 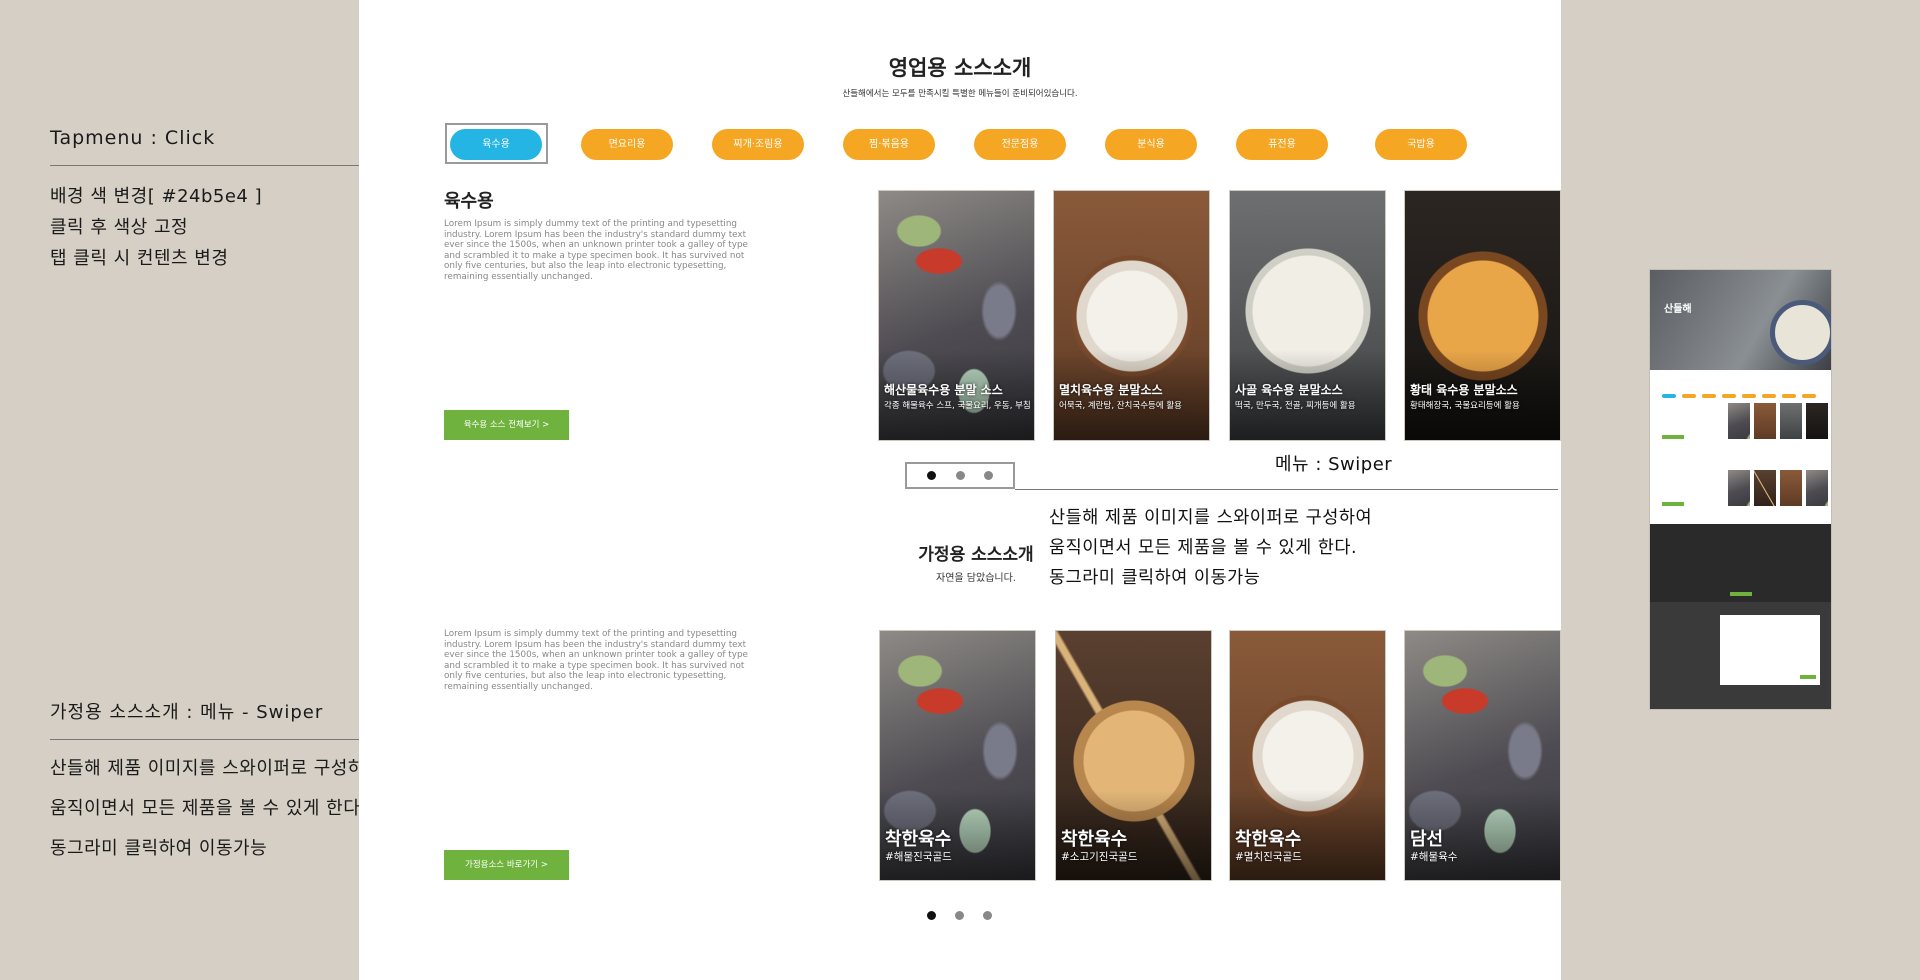 I want to click on product-card-tag: #소고기진국골드, so click(x=1099, y=857).